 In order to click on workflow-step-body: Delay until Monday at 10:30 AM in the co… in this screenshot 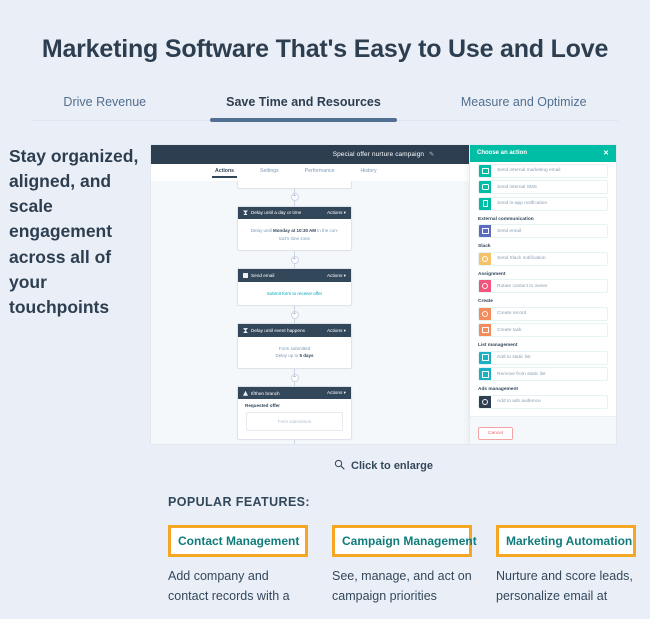, I will do `click(294, 234)`.